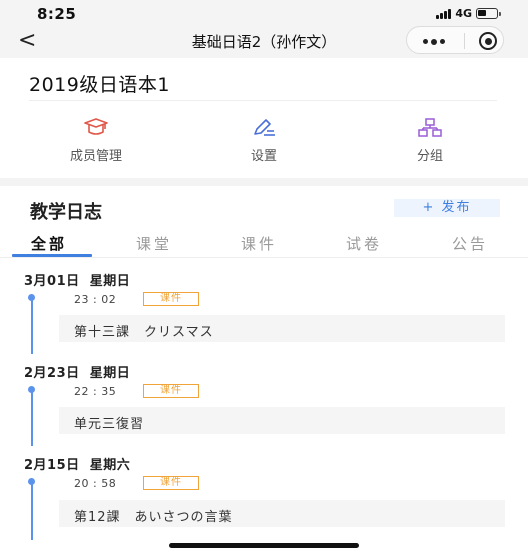 The height and width of the screenshot is (551, 528). What do you see at coordinates (52, 465) in the screenshot?
I see `date-text: 2月15日` at bounding box center [52, 465].